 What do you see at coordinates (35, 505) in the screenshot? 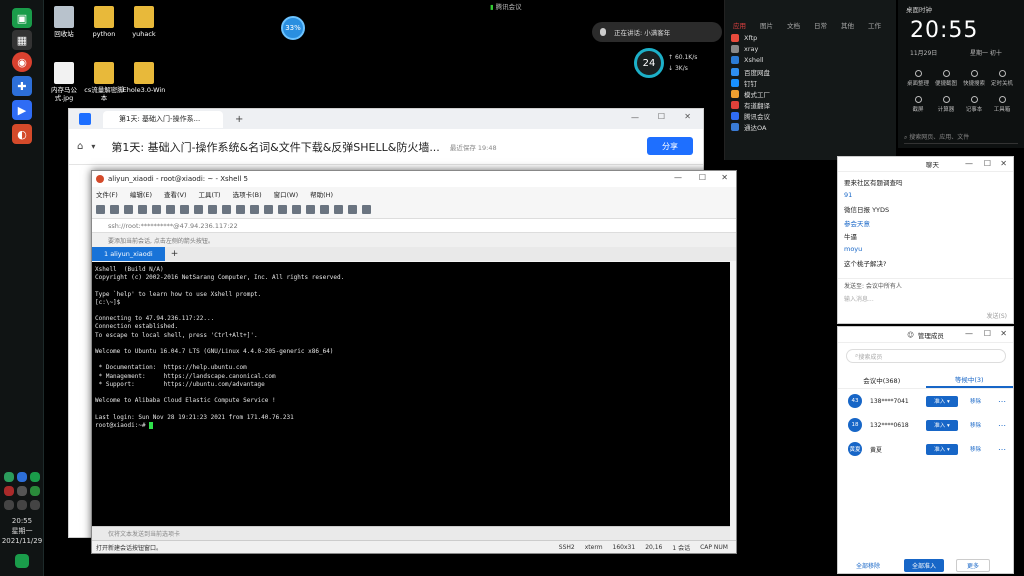
I see `volume-icon` at bounding box center [35, 505].